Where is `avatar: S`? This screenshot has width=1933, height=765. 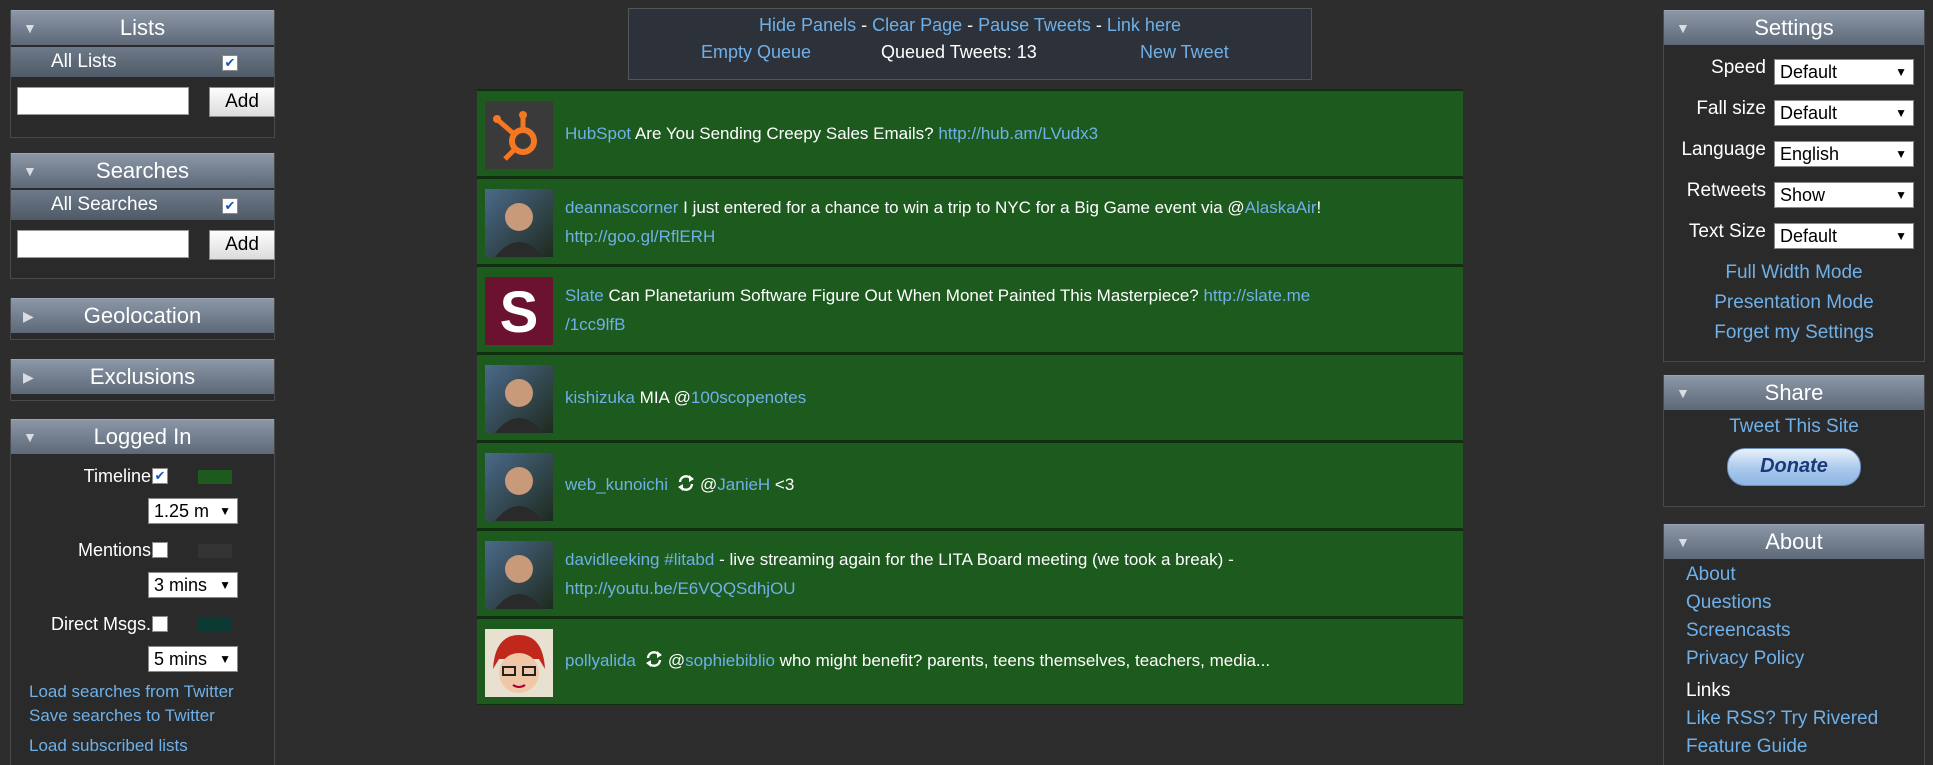 avatar: S is located at coordinates (519, 311).